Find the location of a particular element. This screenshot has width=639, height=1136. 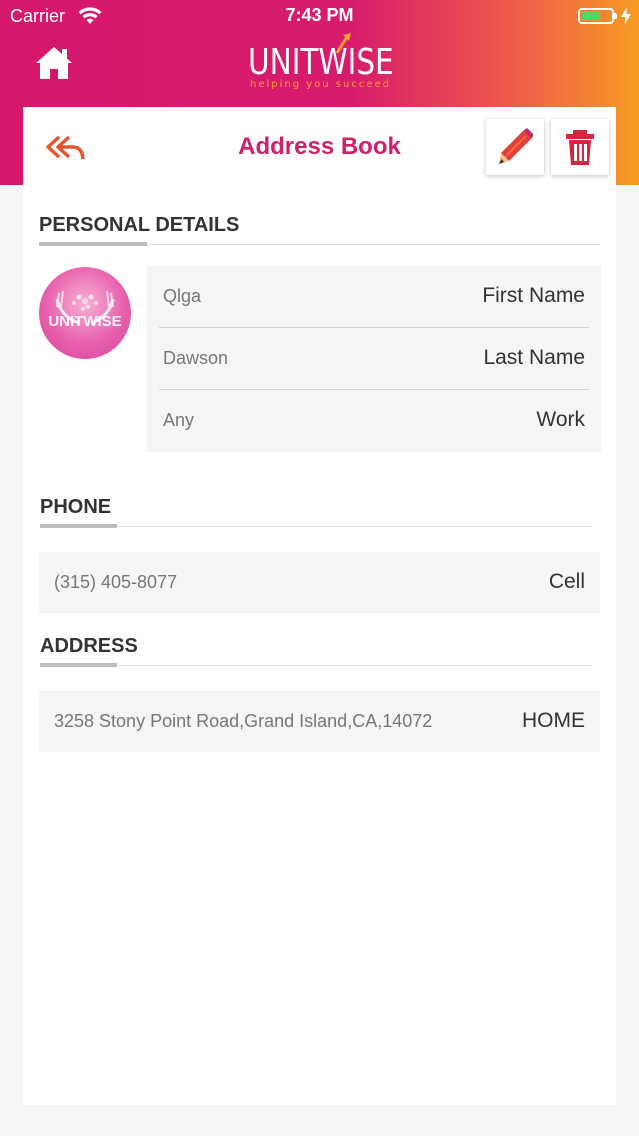

battery-icon is located at coordinates (596, 16).